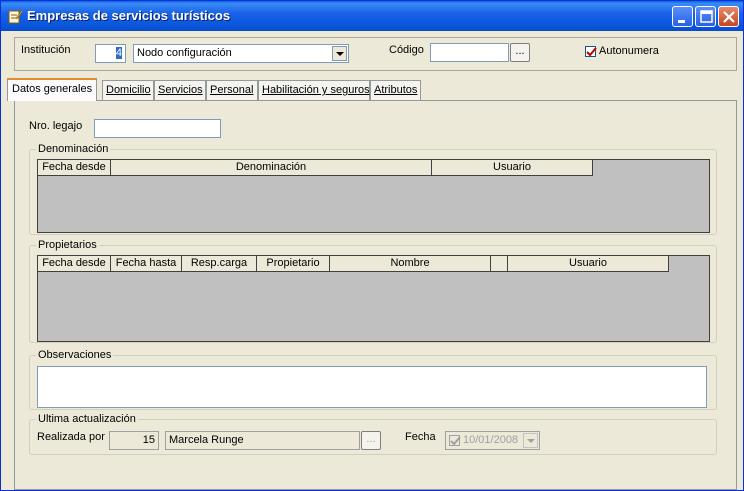 The image size is (744, 491). I want to click on denominacion-title: Denominación, so click(73, 149).